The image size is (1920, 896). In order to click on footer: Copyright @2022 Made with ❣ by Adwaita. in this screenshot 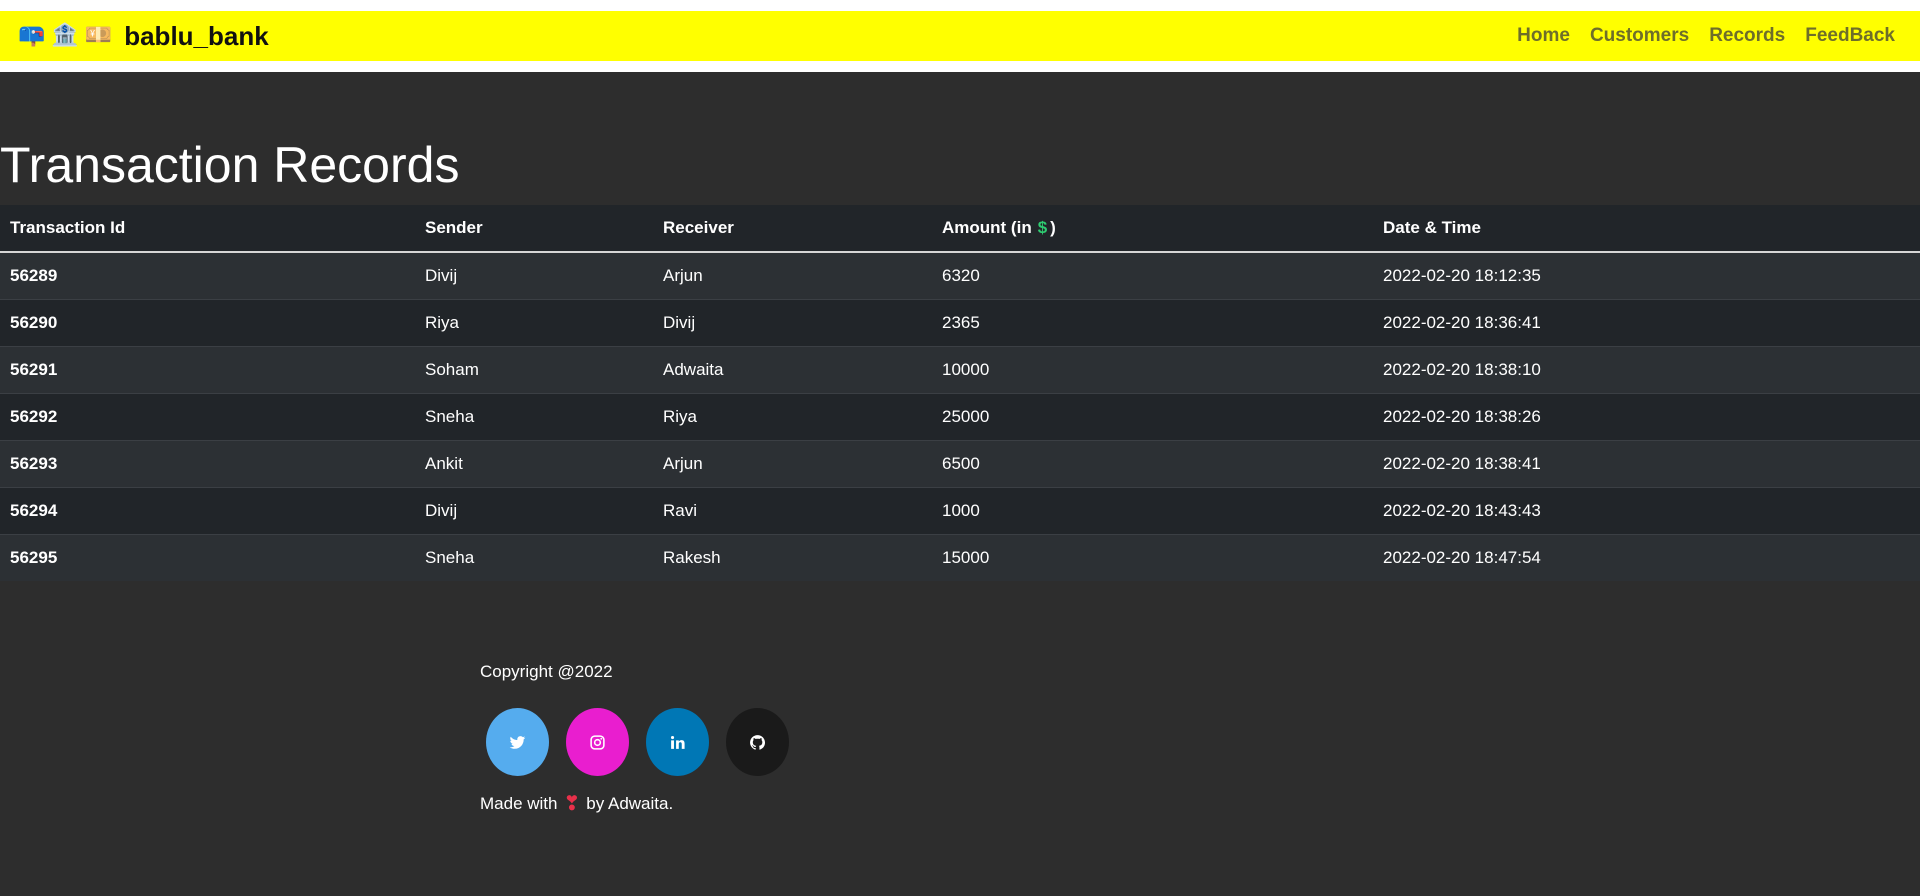, I will do `click(634, 738)`.